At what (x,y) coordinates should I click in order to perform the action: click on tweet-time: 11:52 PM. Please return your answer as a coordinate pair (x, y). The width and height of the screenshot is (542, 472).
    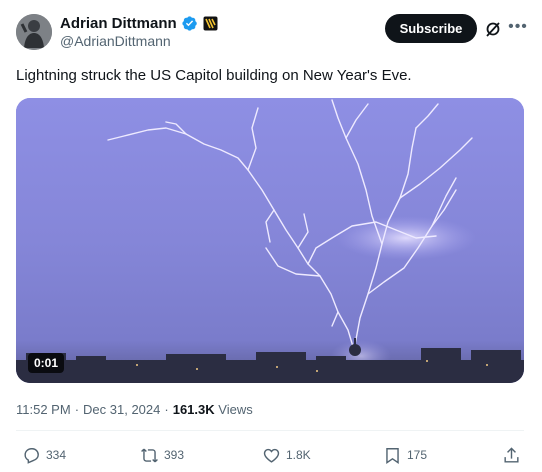
    Looking at the image, I should click on (43, 409).